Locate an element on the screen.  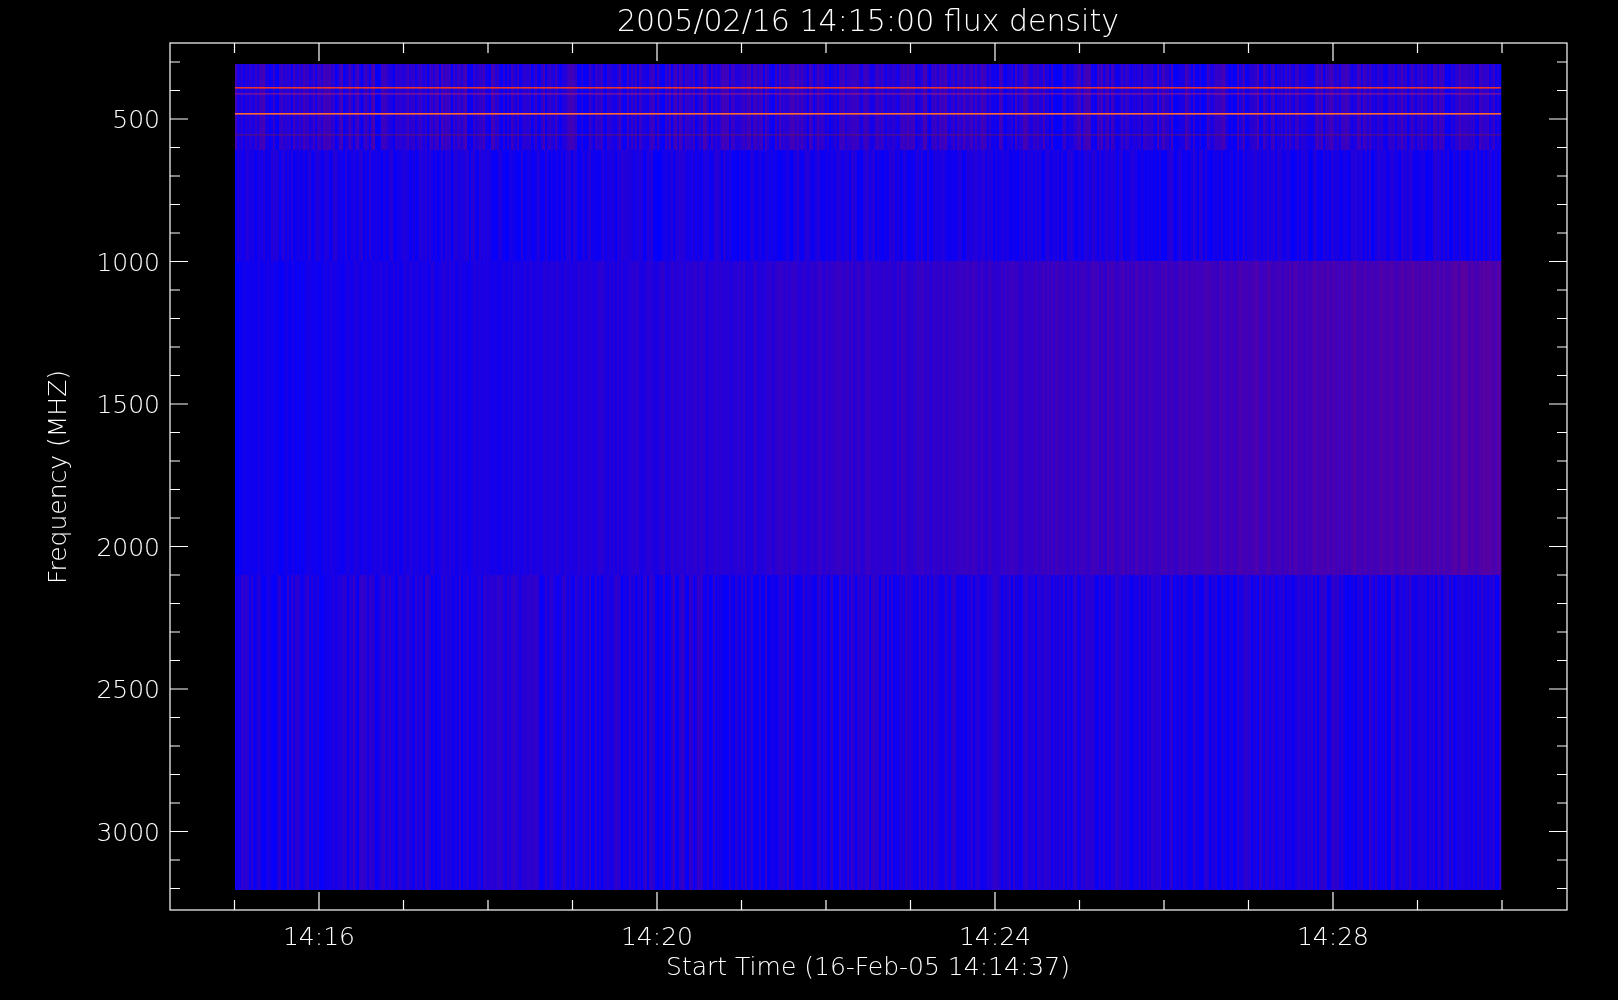
x-tick-label: 14:20 is located at coordinates (657, 936).